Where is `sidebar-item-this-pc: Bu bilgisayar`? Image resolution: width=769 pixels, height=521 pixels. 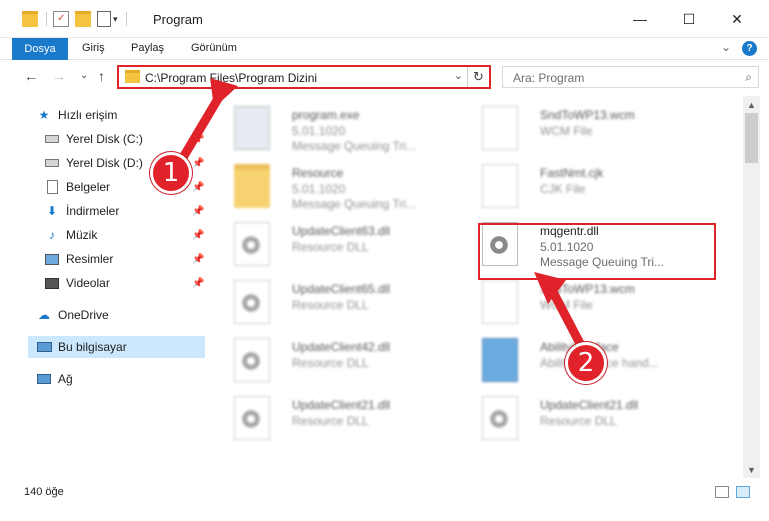 sidebar-item-this-pc: Bu bilgisayar is located at coordinates (116, 347).